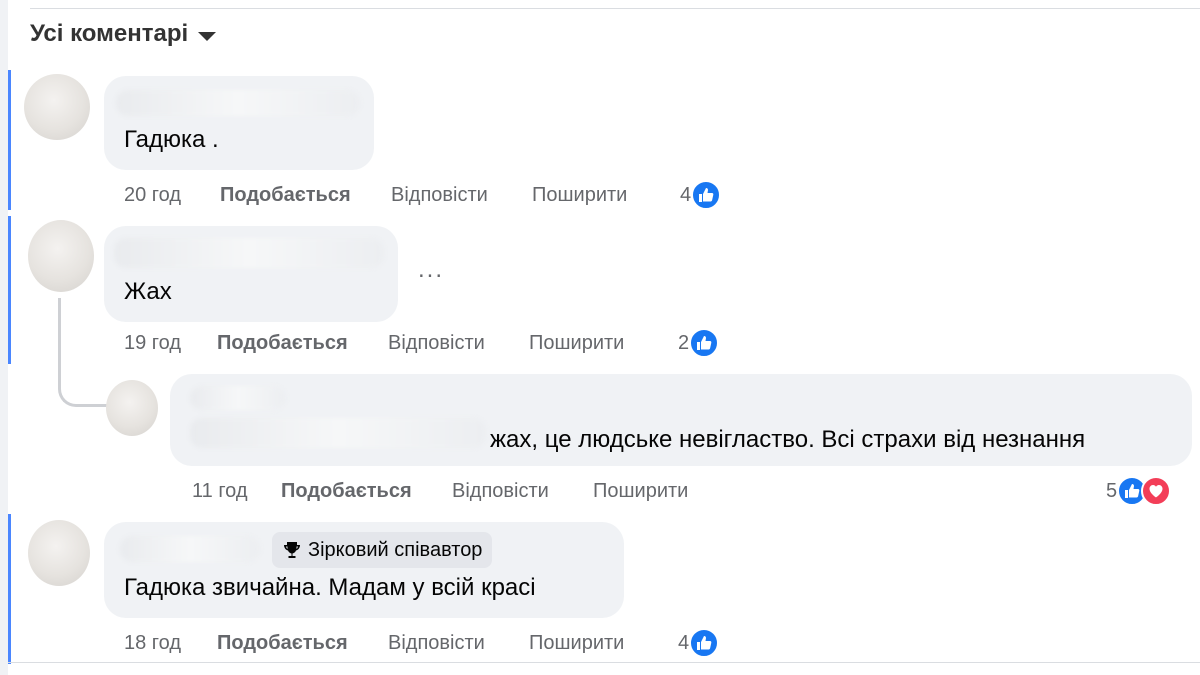 The width and height of the screenshot is (1200, 675). Describe the element at coordinates (684, 342) in the screenshot. I see `reaction-count: 2` at that location.